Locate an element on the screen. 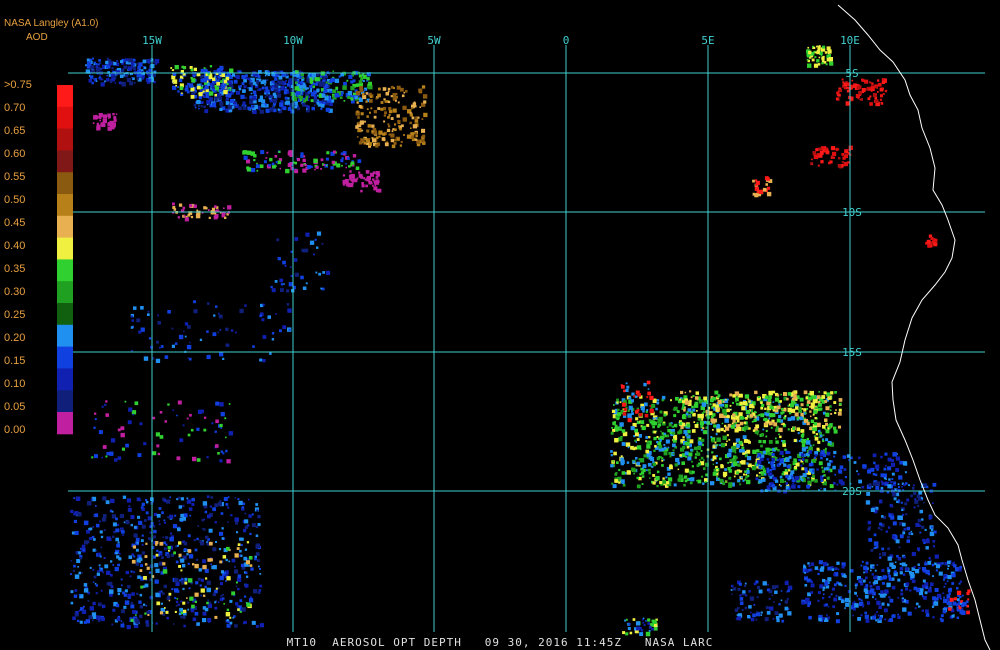 This screenshot has height=650, width=1000. longitude-label: 0 is located at coordinates (566, 40).